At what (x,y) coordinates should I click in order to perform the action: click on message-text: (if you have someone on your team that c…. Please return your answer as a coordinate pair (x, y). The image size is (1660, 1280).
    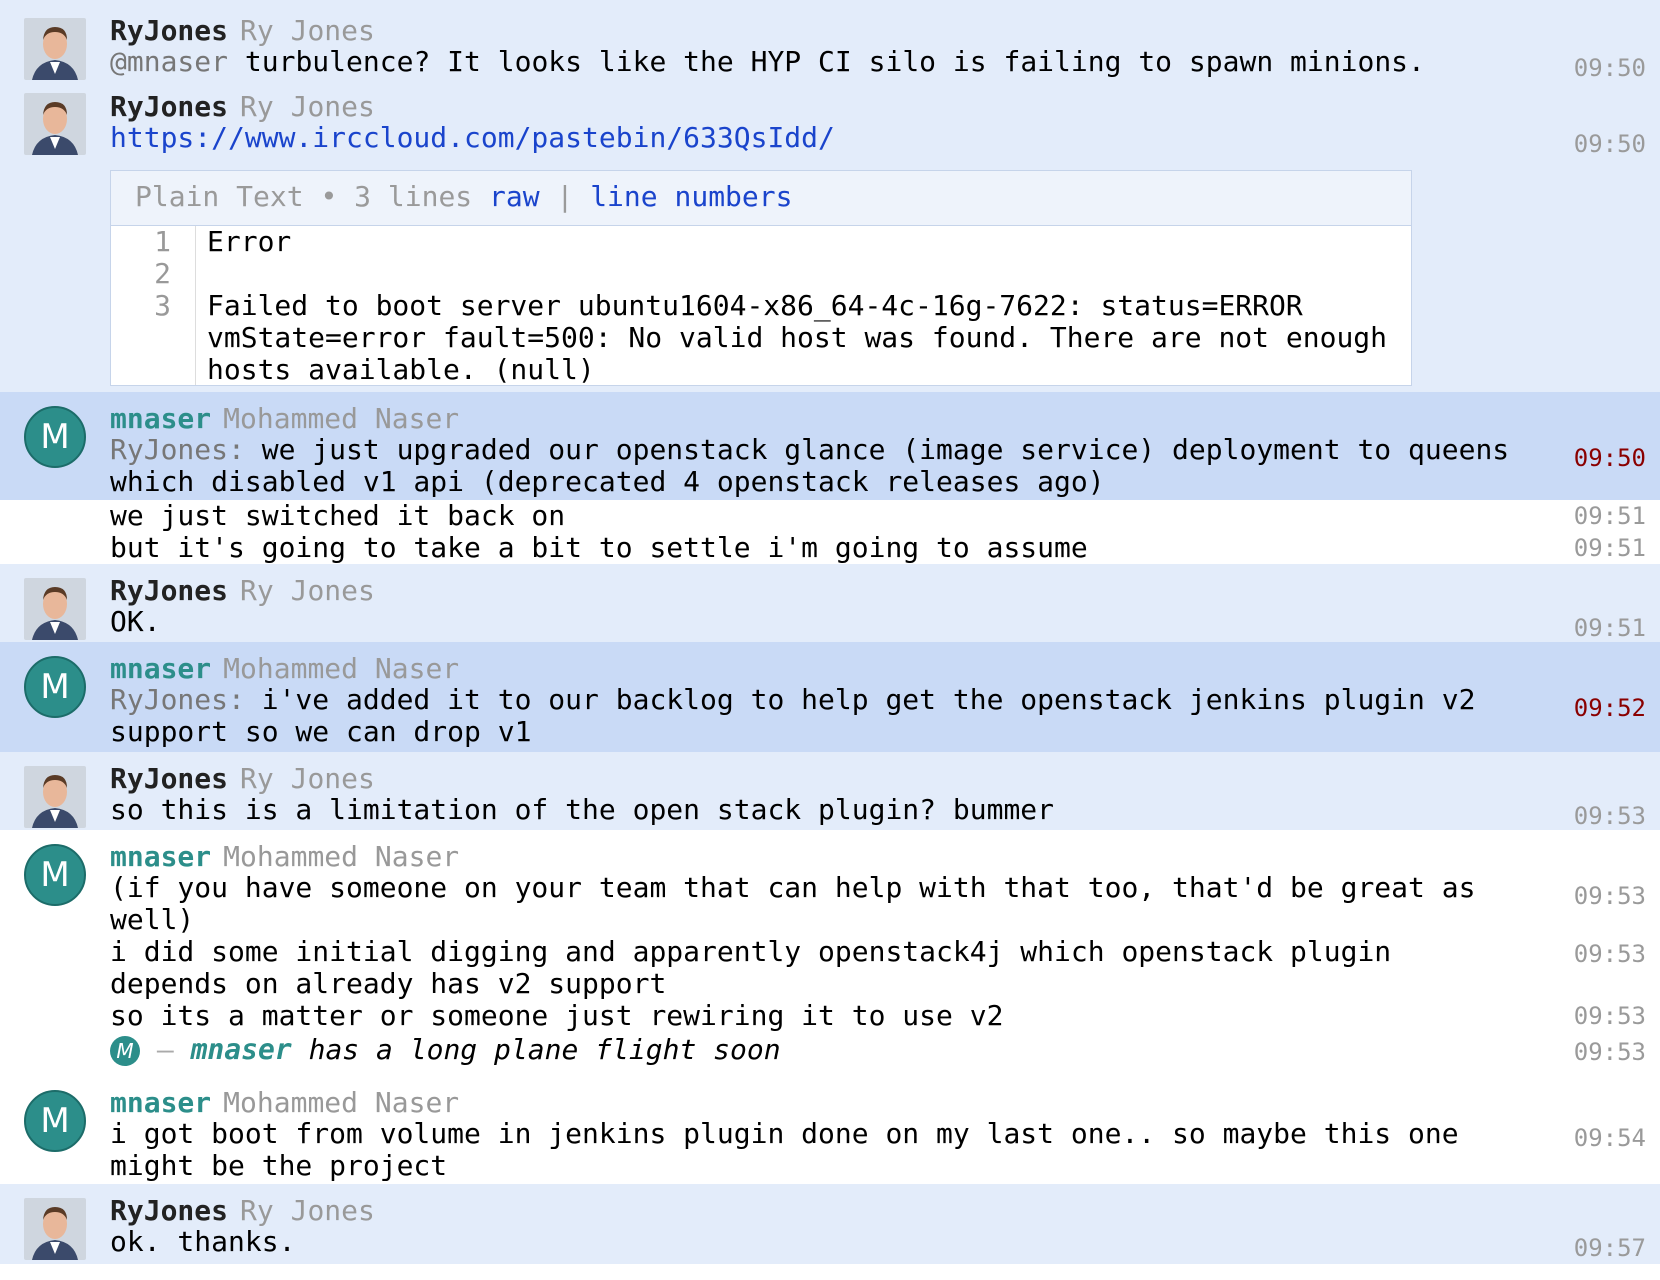
    Looking at the image, I should click on (801, 903).